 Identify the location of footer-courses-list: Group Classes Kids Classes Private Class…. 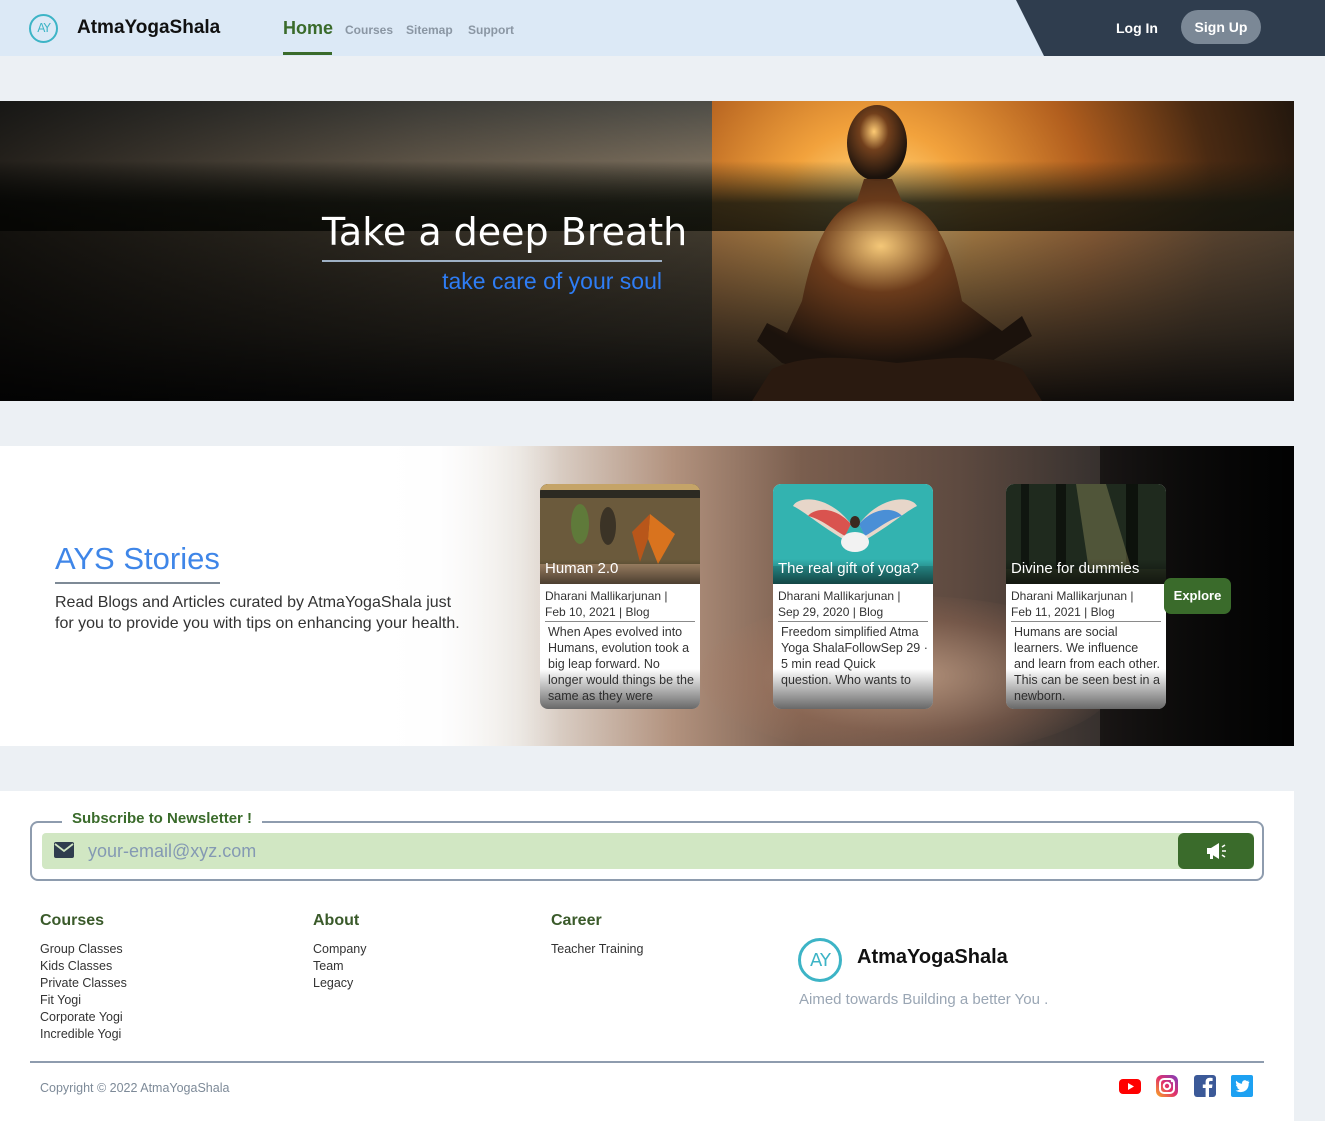
(83, 992).